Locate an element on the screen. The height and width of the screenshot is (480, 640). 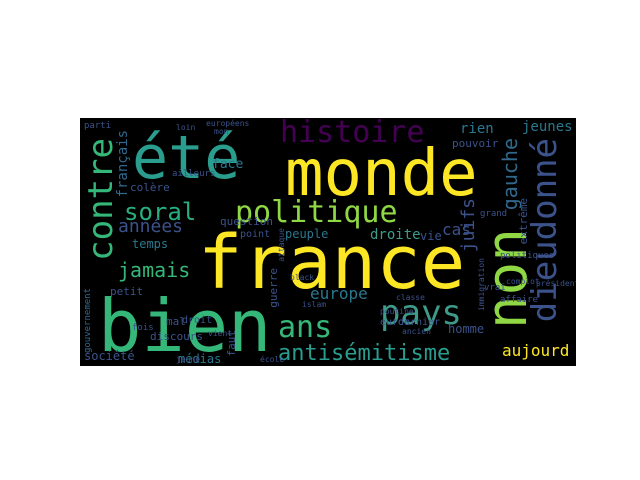
word-jamais: jamais is located at coordinates (154, 270).